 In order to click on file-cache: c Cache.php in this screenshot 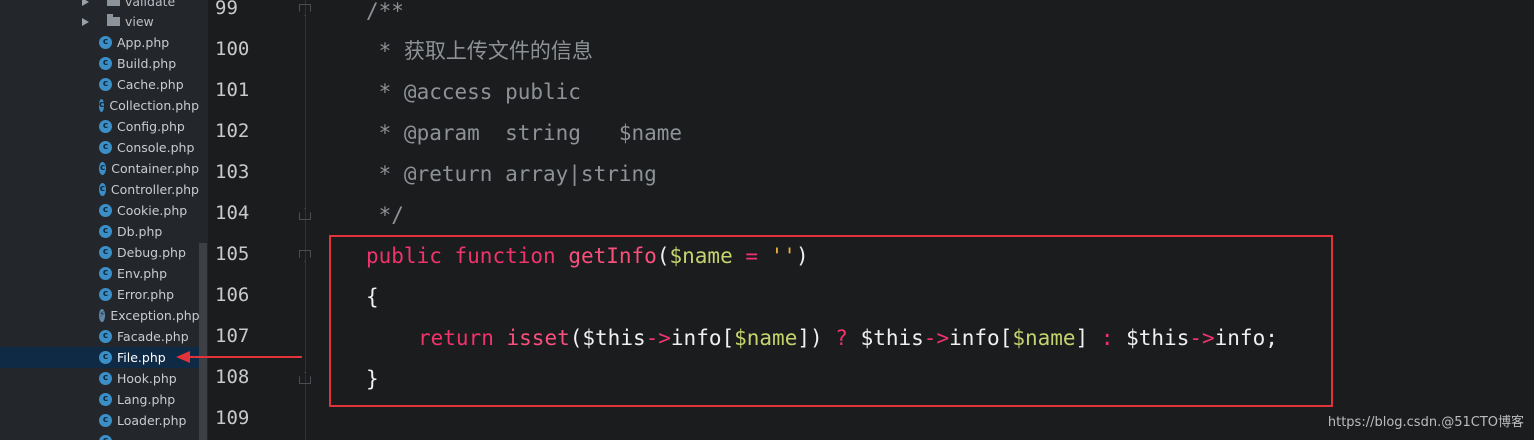, I will do `click(99, 84)`.